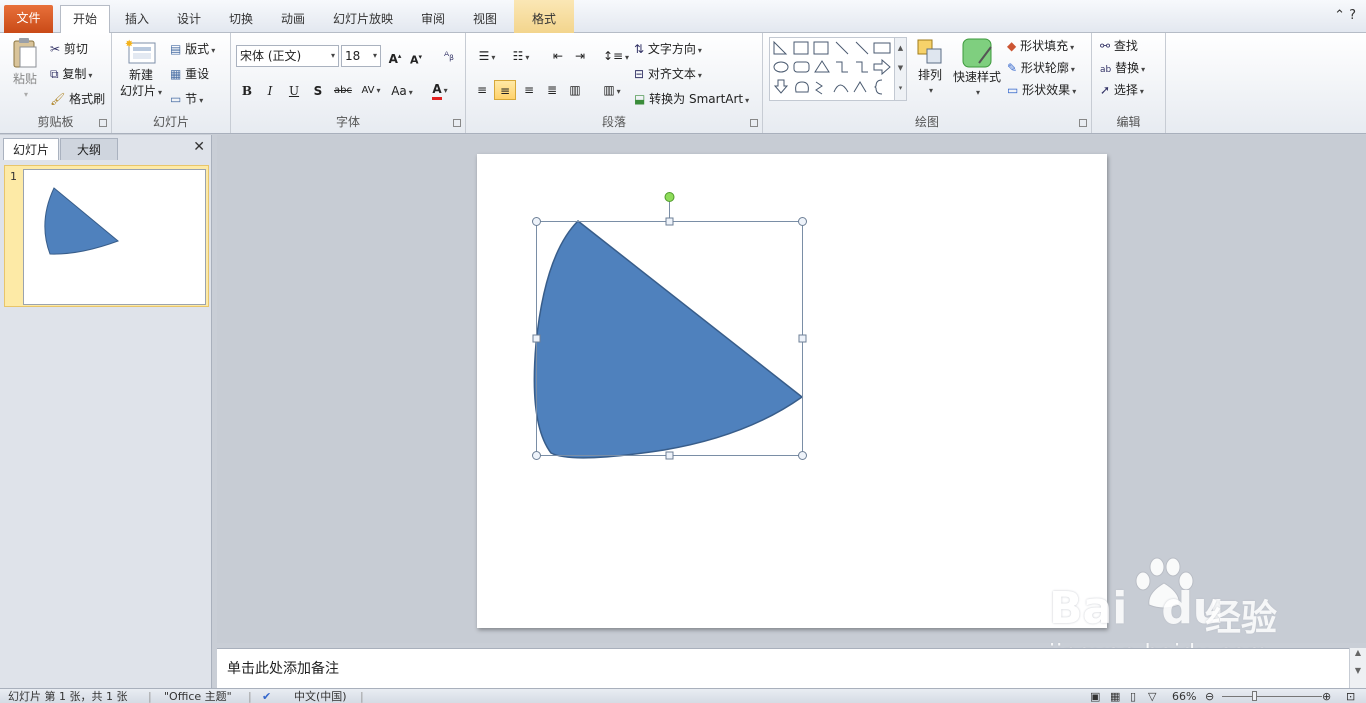 The image size is (1366, 703). What do you see at coordinates (1350, 696) in the screenshot?
I see `fit-to-window-icon: ⊡` at bounding box center [1350, 696].